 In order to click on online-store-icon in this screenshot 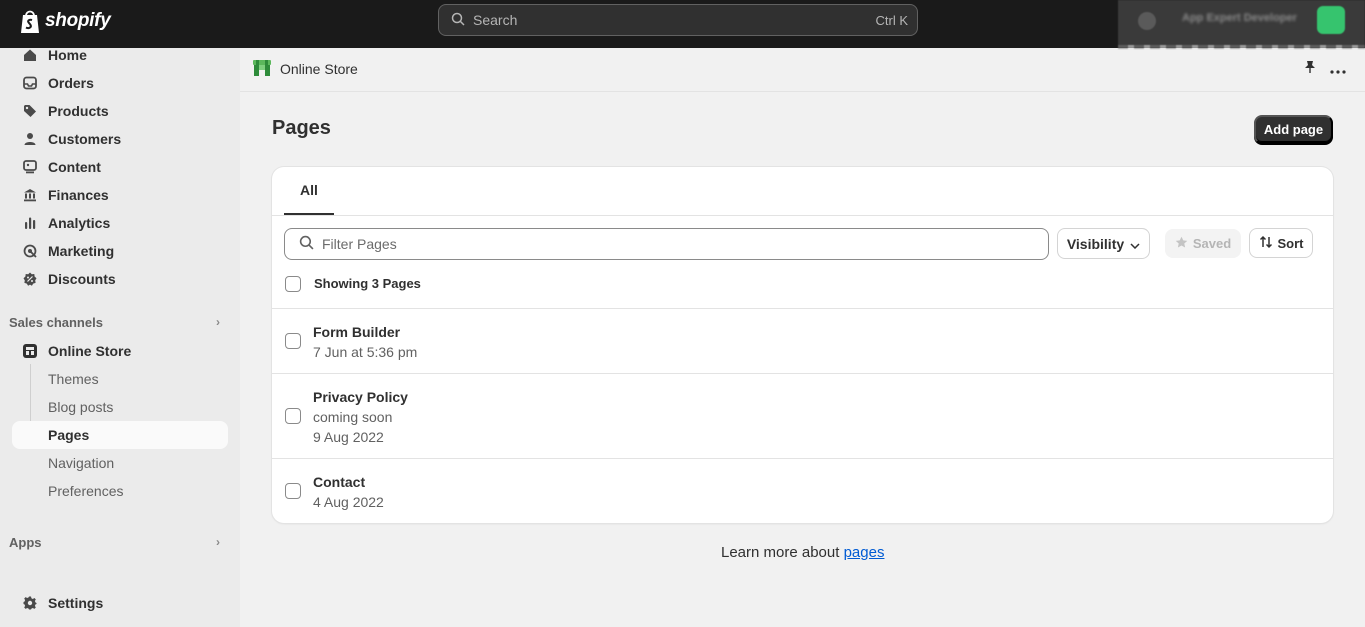, I will do `click(262, 69)`.